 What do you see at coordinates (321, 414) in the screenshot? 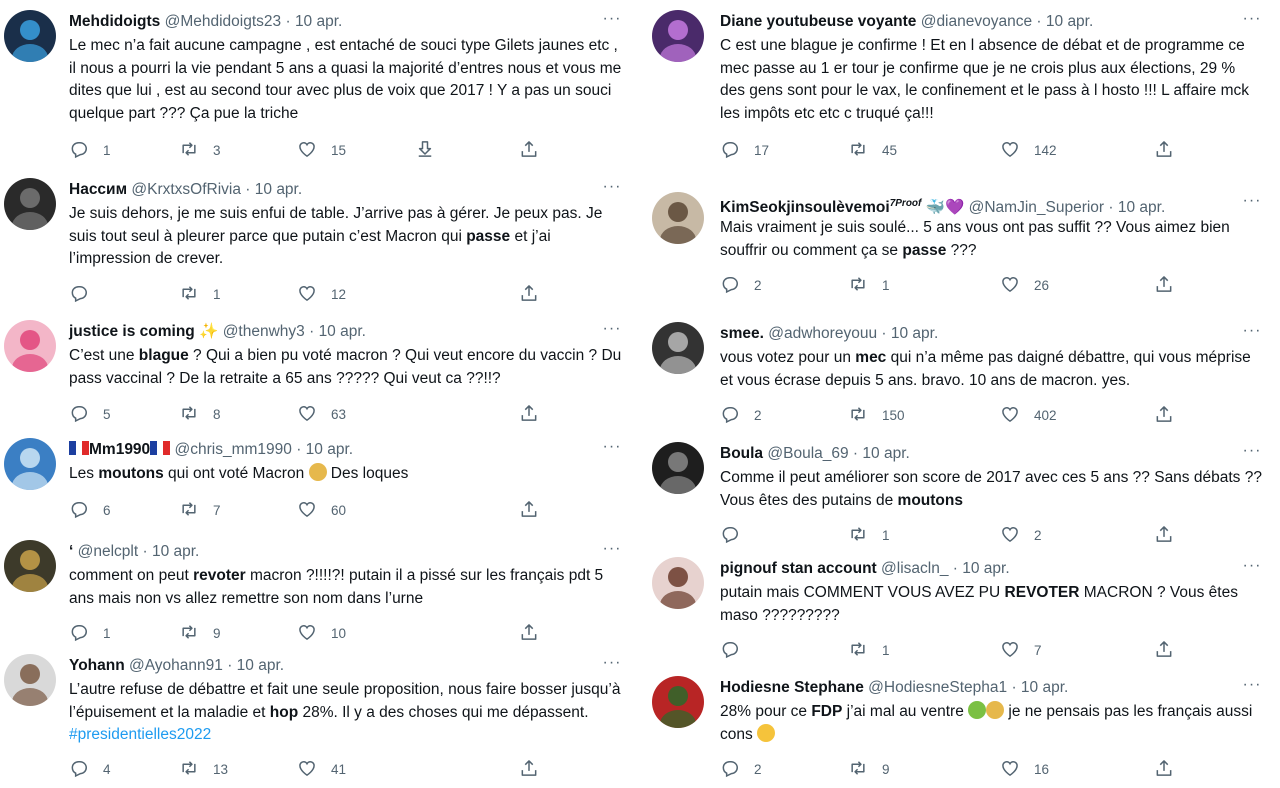
I see `like-button: 63` at bounding box center [321, 414].